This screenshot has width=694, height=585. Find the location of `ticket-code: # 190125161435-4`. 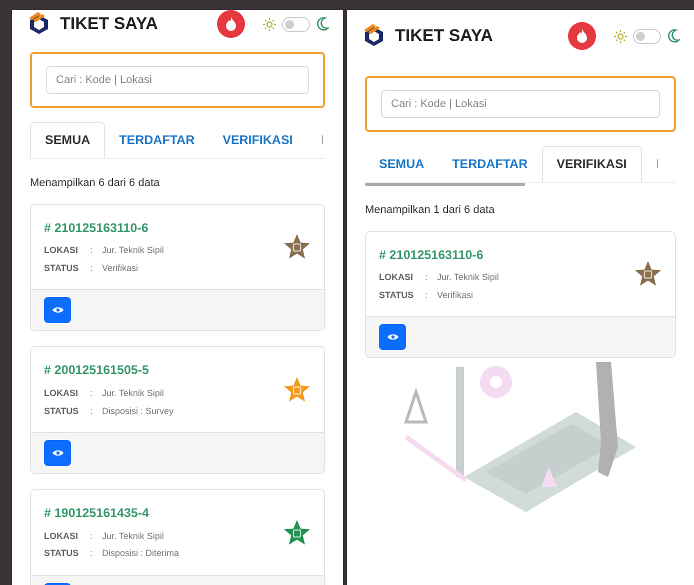

ticket-code: # 190125161435-4 is located at coordinates (97, 513).